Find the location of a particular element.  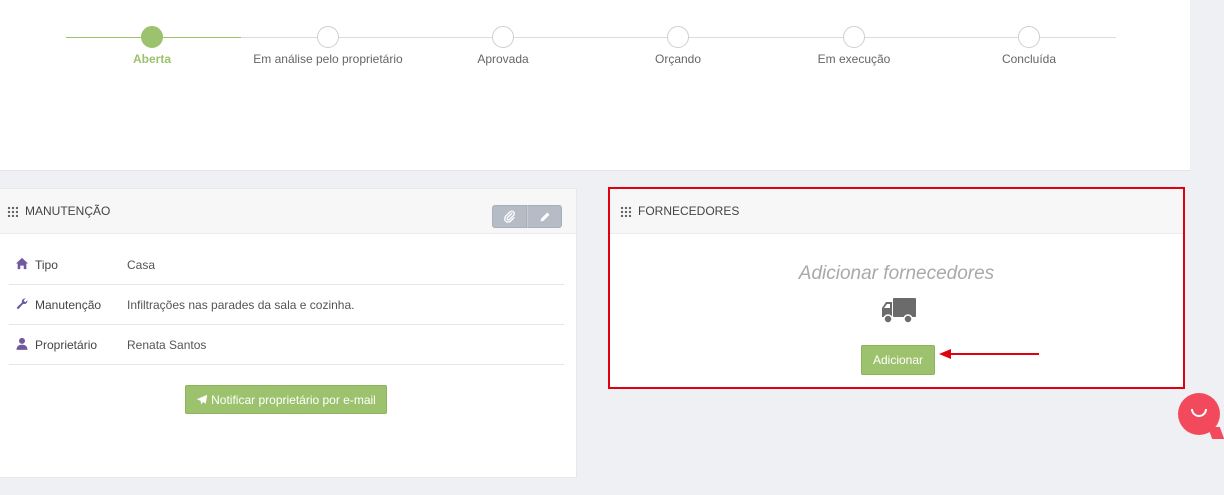

edit-button is located at coordinates (544, 216).